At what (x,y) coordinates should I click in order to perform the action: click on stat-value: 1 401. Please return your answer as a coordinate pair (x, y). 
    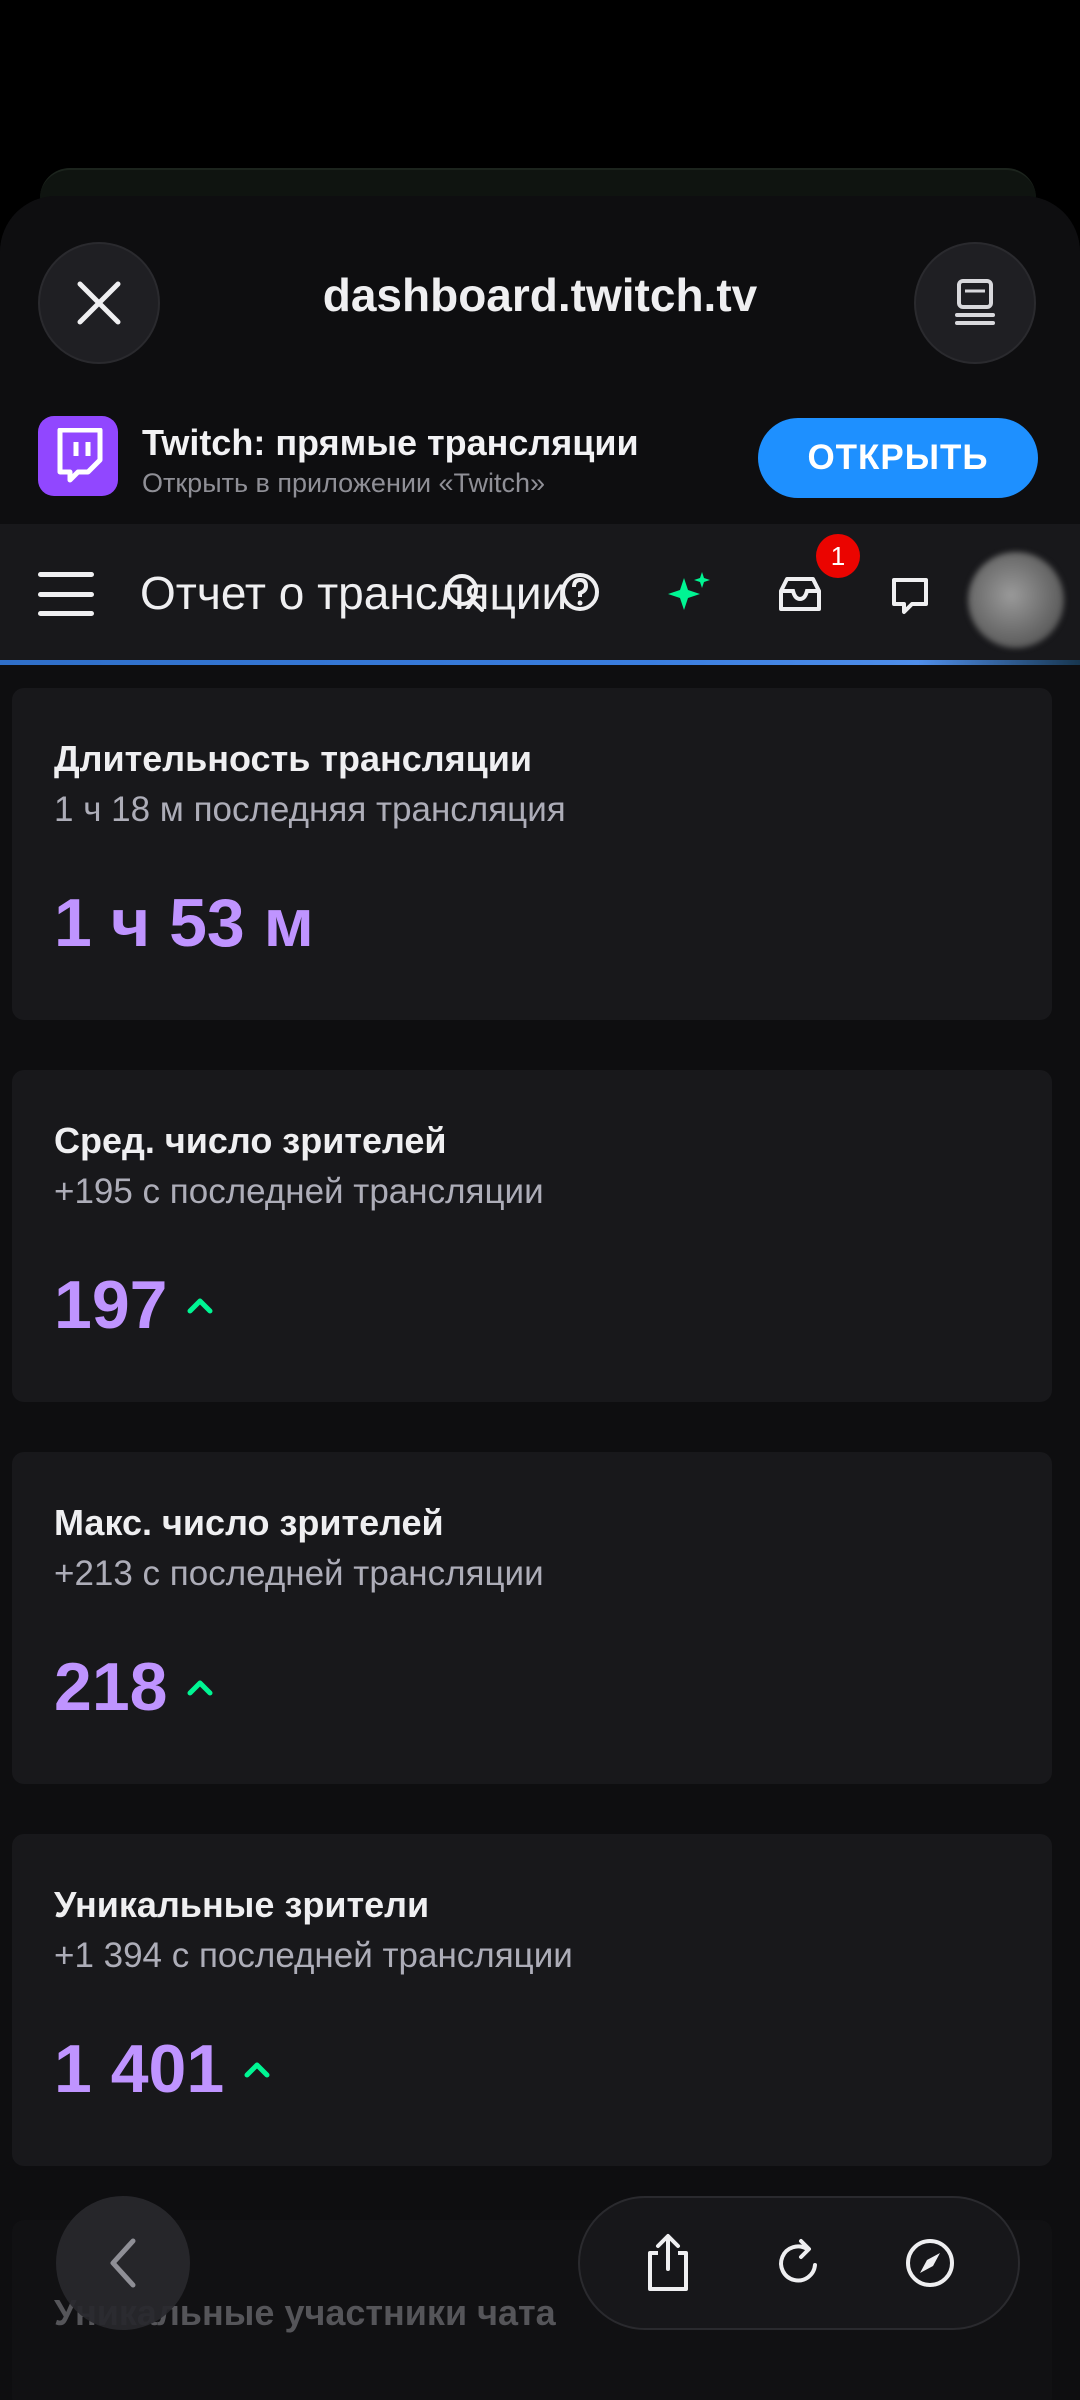
    Looking at the image, I should click on (163, 2069).